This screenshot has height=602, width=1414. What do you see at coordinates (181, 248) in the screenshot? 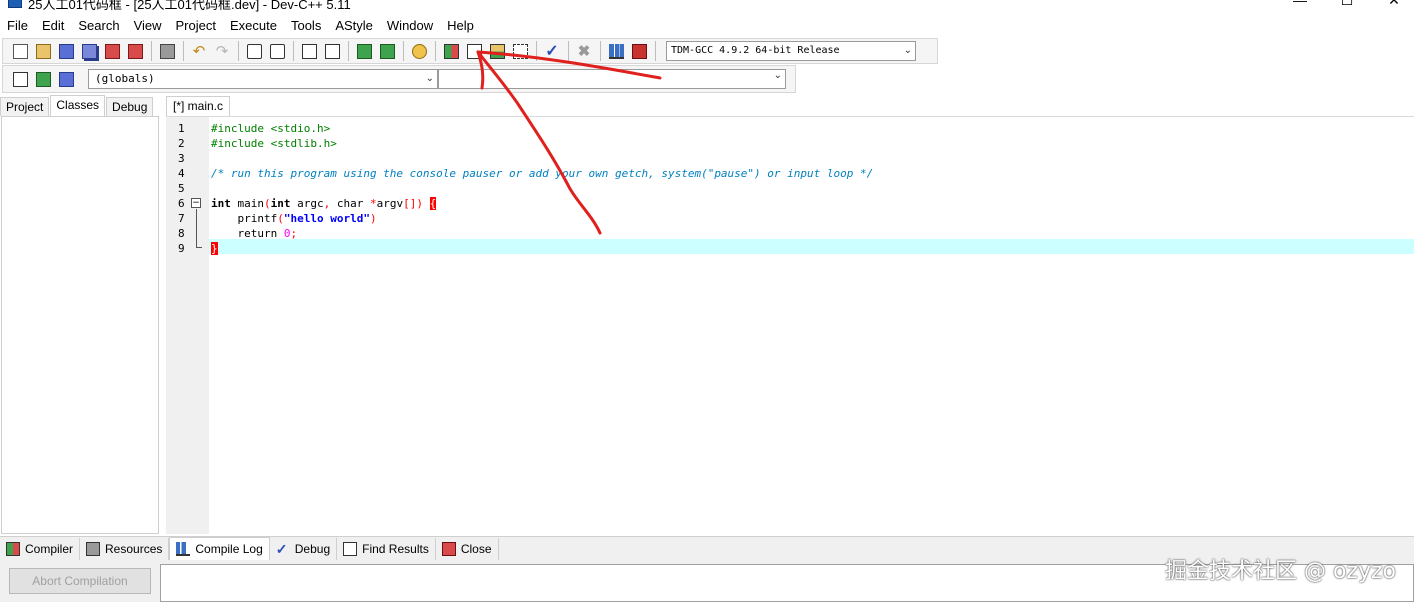
I see `line-number: 9` at bounding box center [181, 248].